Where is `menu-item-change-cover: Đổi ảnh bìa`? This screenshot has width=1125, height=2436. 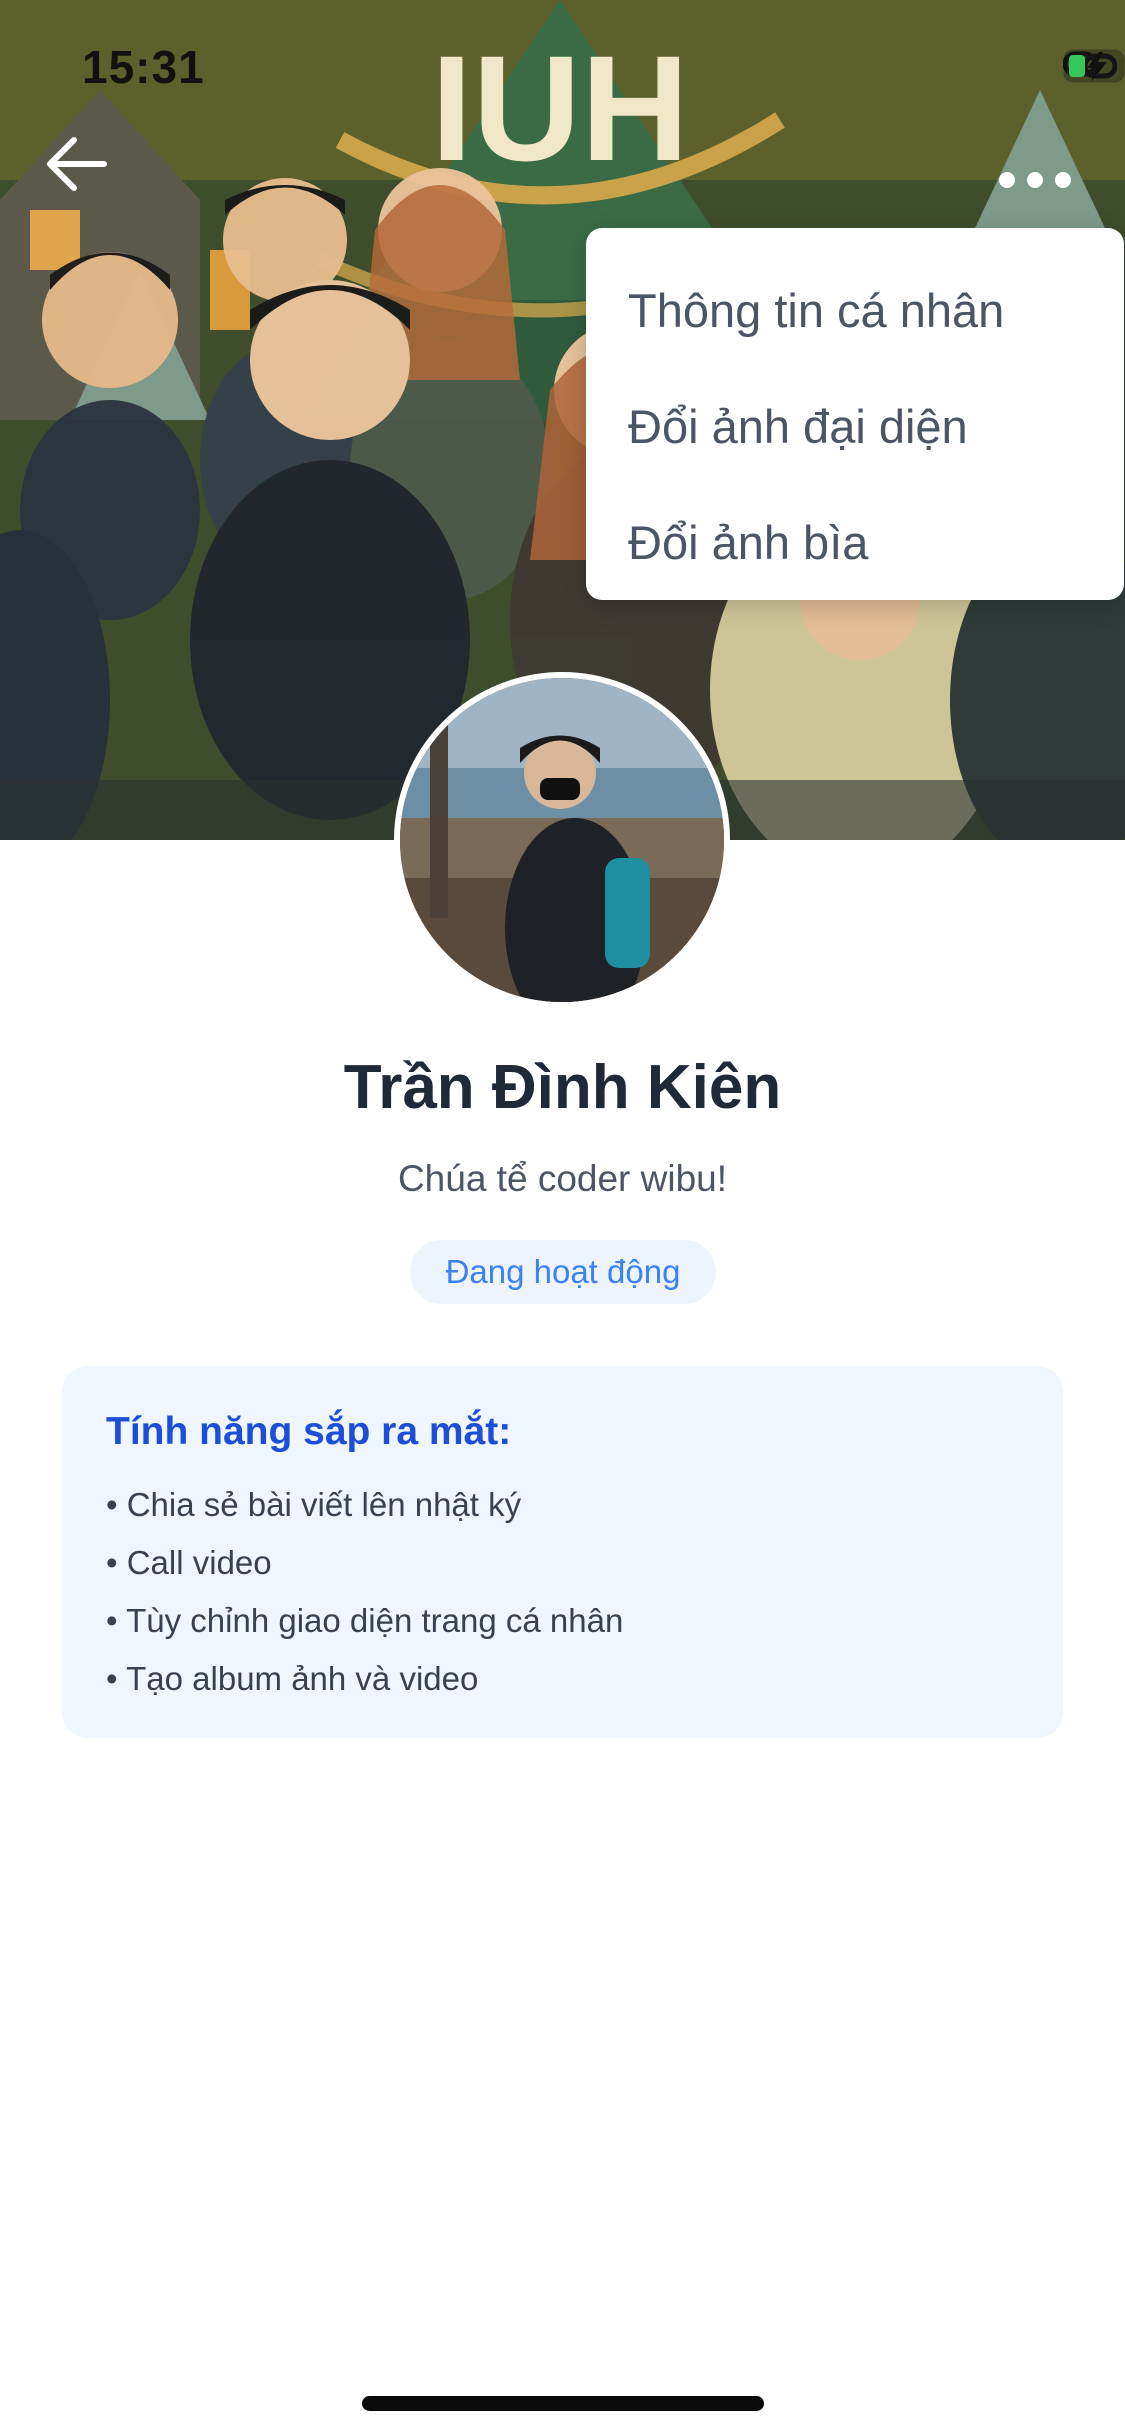 menu-item-change-cover: Đổi ảnh bìa is located at coordinates (855, 542).